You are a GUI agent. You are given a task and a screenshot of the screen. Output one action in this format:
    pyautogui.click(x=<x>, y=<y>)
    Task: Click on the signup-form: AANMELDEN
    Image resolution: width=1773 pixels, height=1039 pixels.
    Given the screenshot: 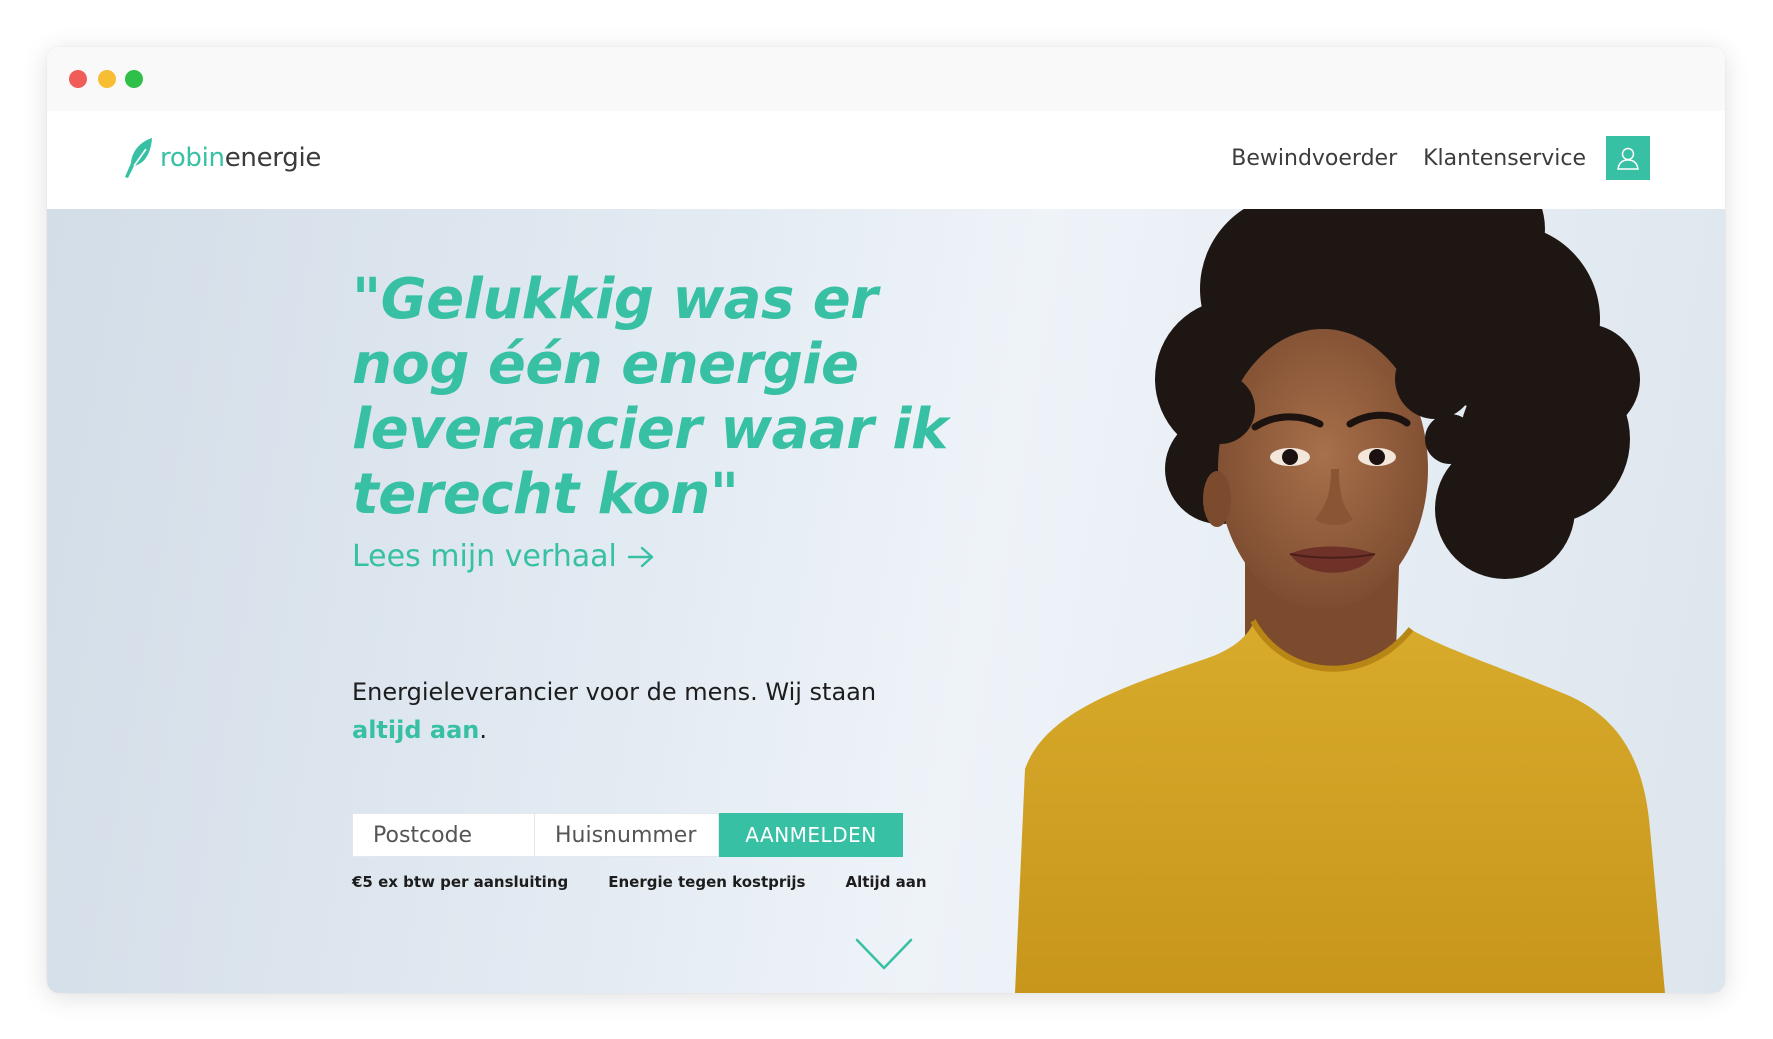 What is the action you would take?
    pyautogui.click(x=627, y=835)
    